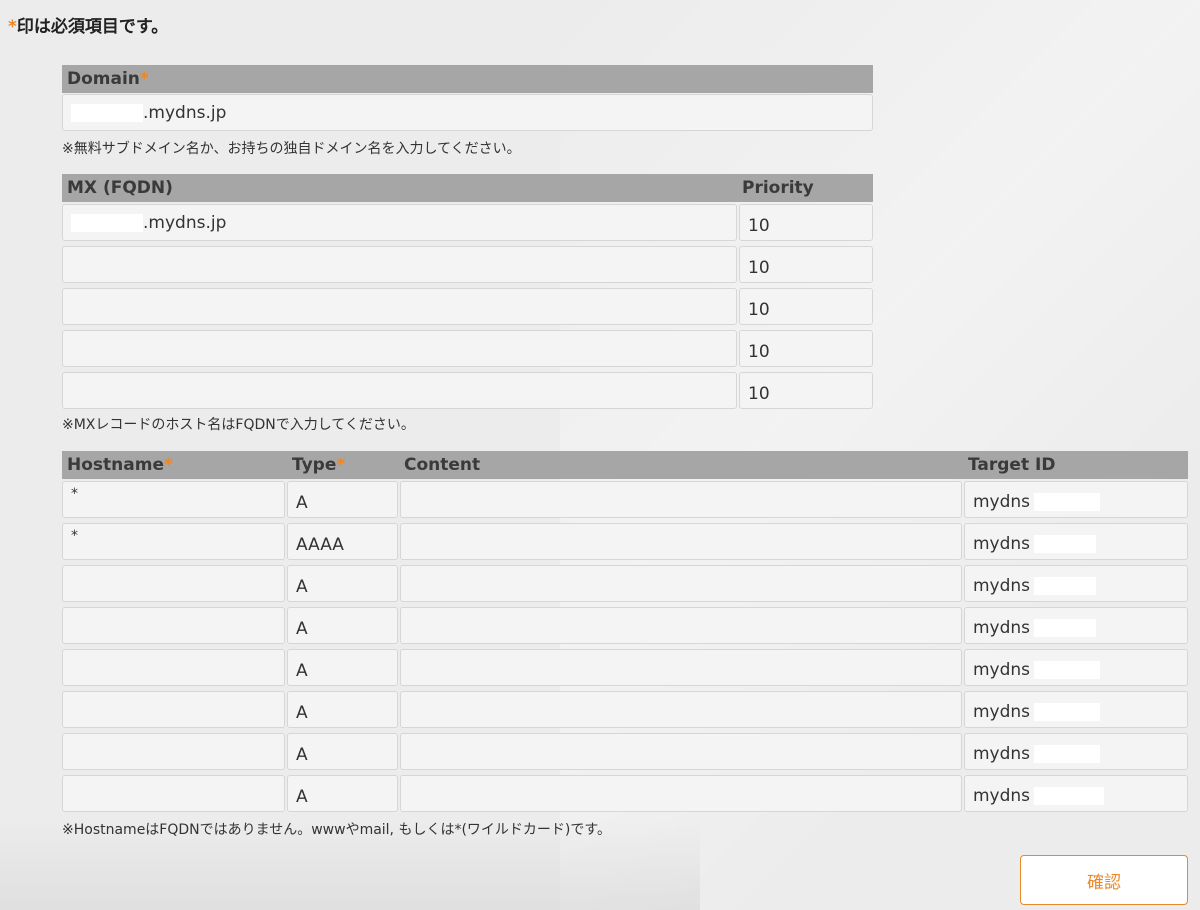 The image size is (1200, 910). Describe the element at coordinates (107, 222) in the screenshot. I see `redacted-host` at that location.